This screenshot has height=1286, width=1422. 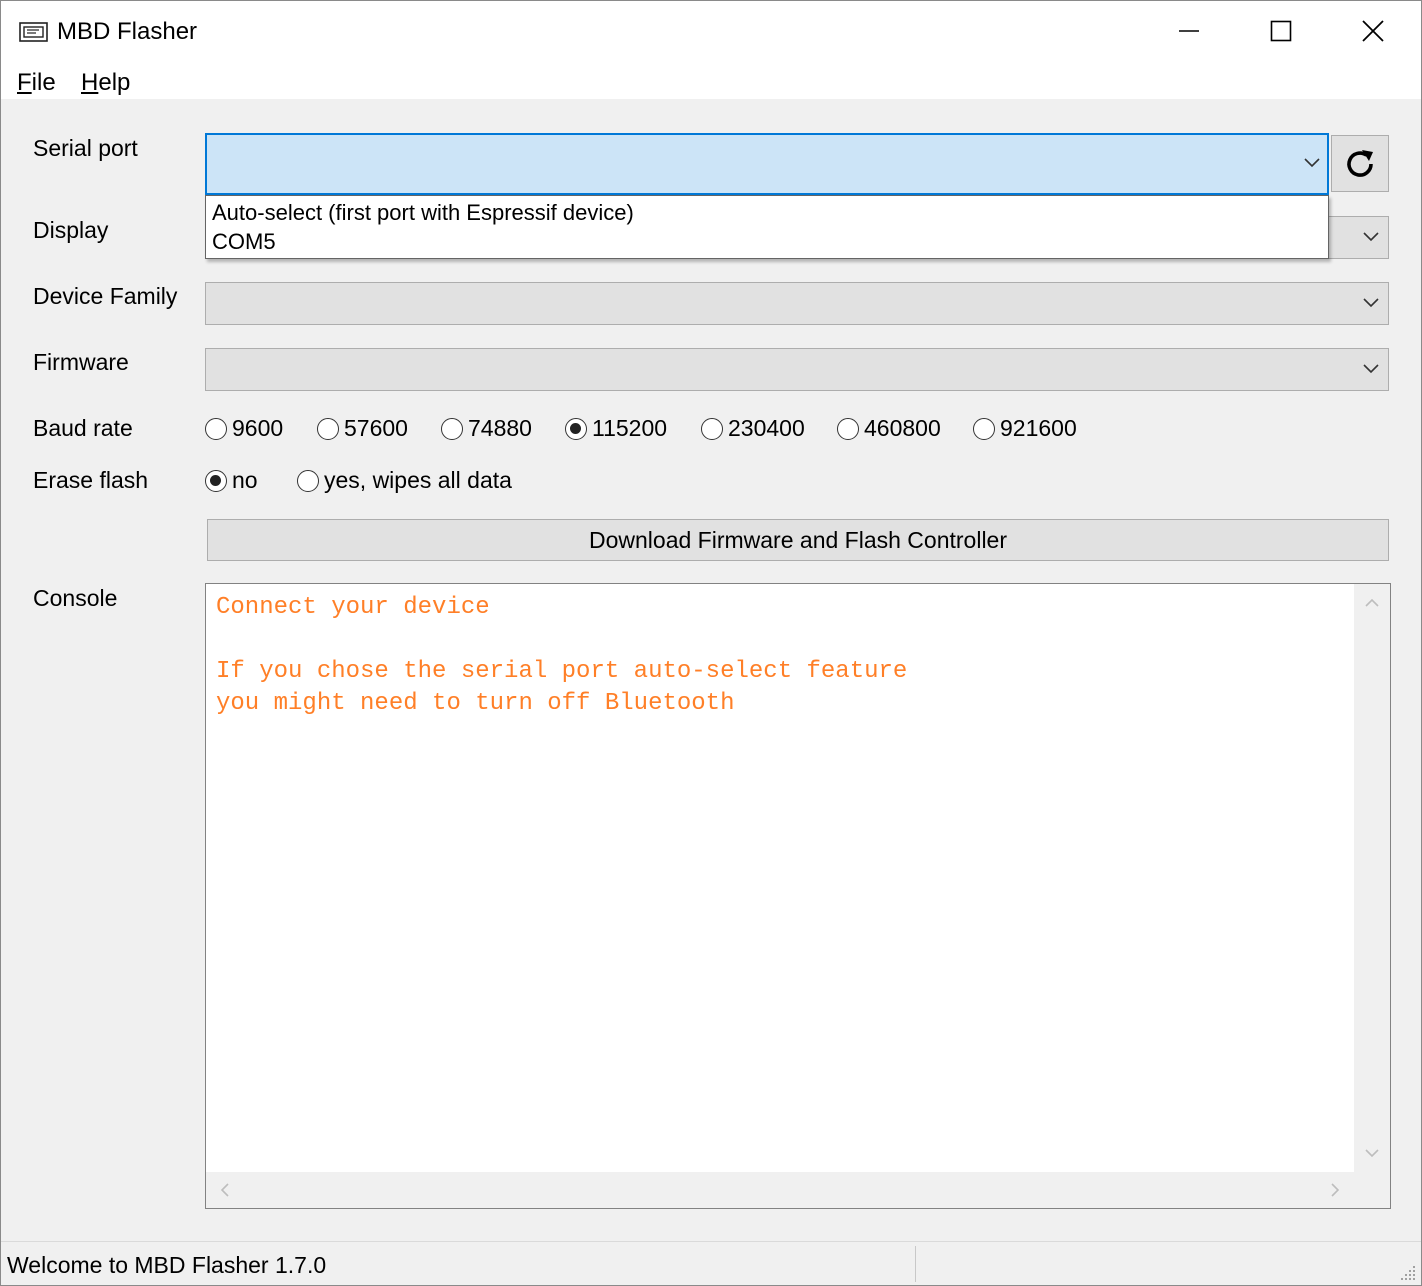 What do you see at coordinates (33, 32) in the screenshot?
I see `app-icon` at bounding box center [33, 32].